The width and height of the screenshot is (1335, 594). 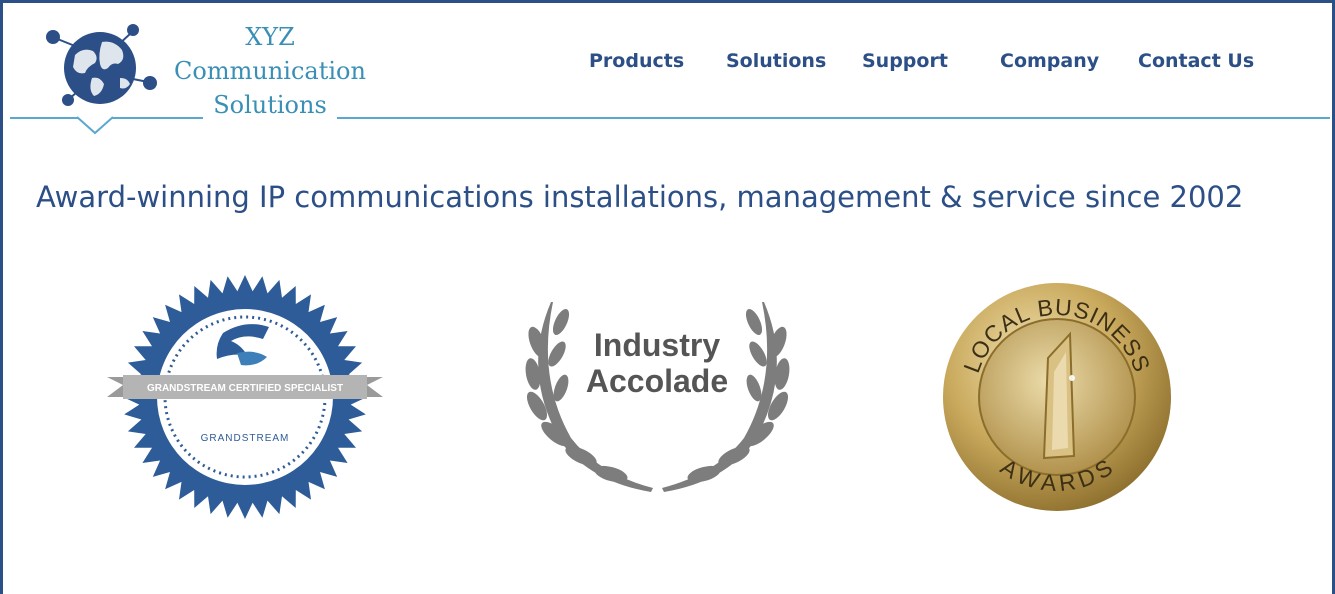 I want to click on logo-line-2: Communication, so click(x=270, y=71).